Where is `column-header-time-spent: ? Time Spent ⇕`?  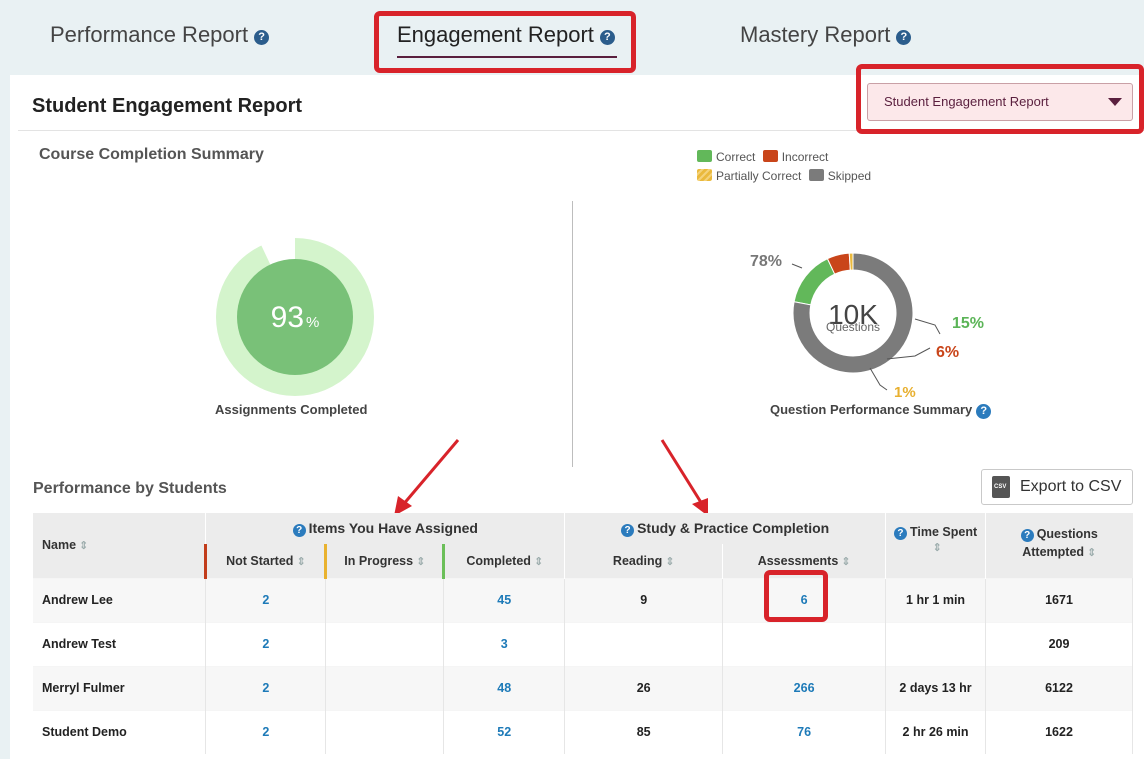
column-header-time-spent: ? Time Spent ⇕ is located at coordinates (936, 545).